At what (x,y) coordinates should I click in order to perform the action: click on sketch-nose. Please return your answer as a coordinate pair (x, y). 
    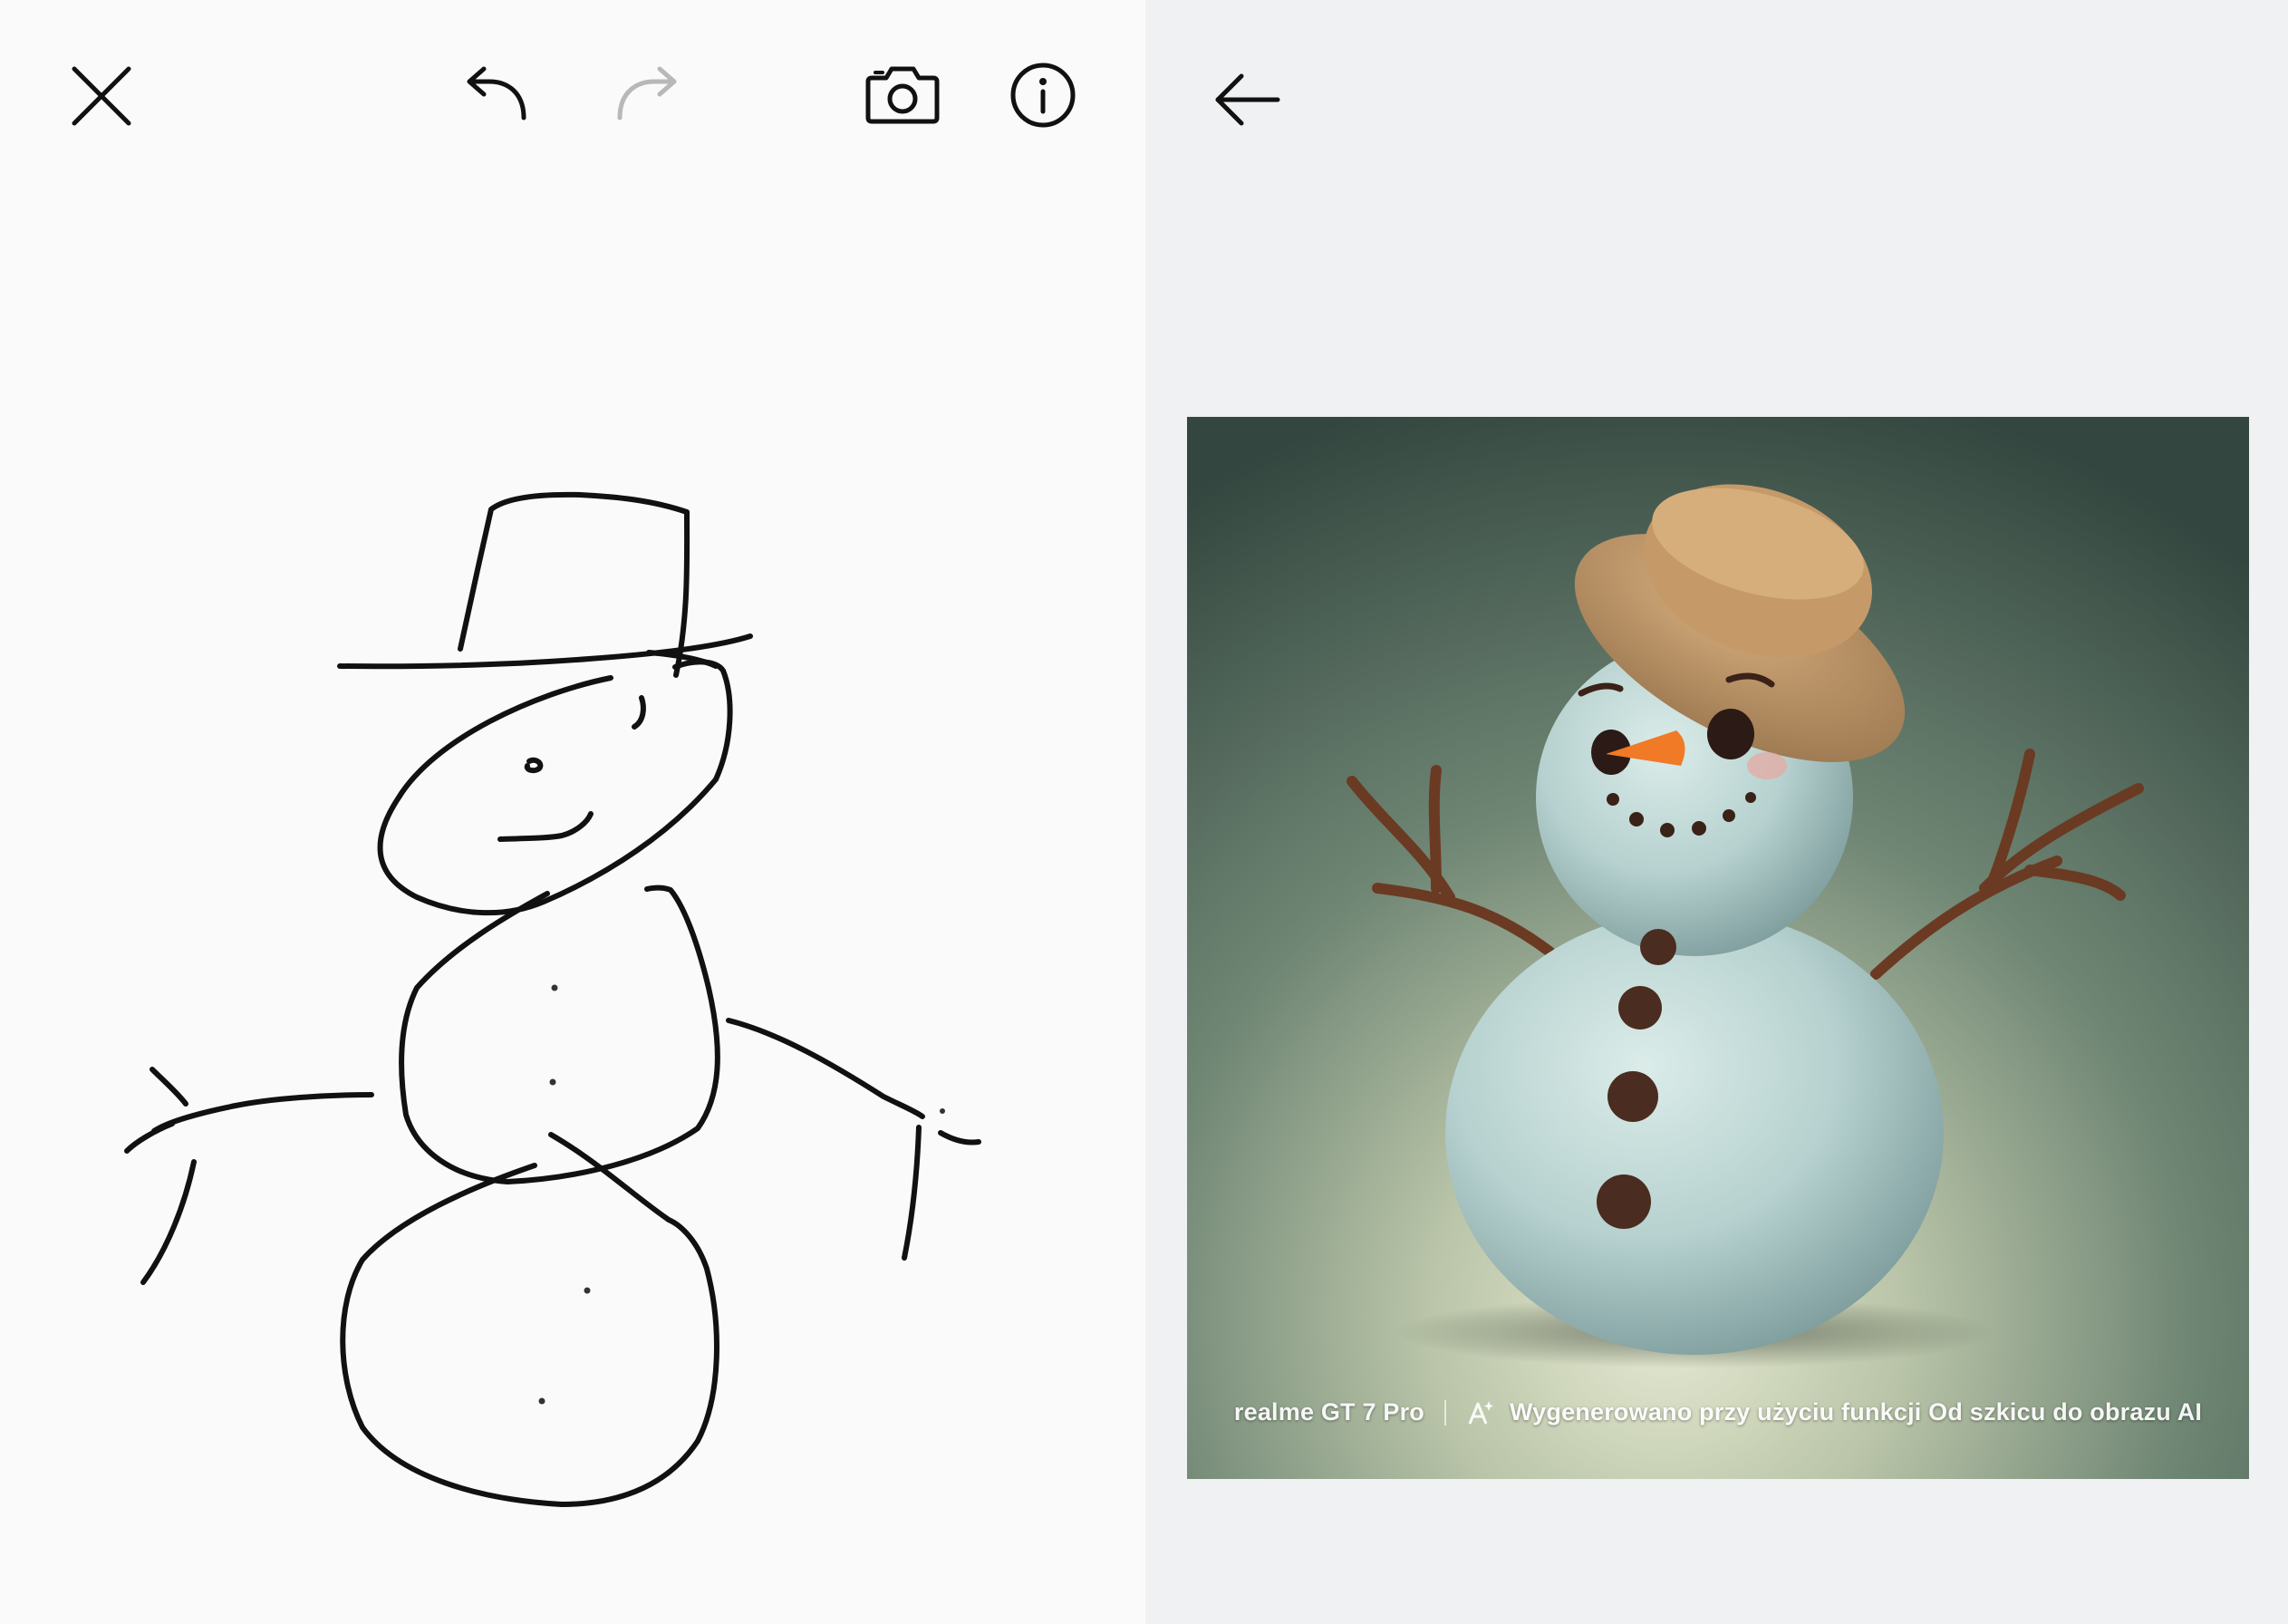
    Looking at the image, I should click on (534, 765).